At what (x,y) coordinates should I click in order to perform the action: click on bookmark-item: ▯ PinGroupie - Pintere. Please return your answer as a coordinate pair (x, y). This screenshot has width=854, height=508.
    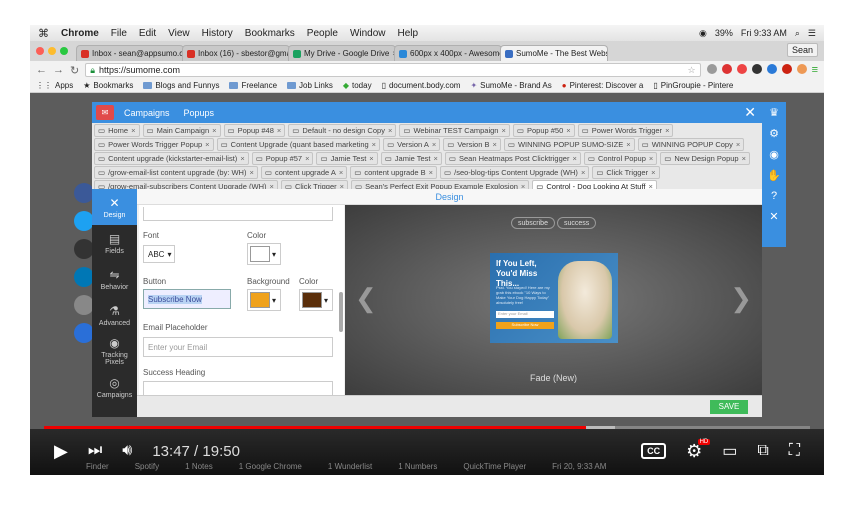
    Looking at the image, I should click on (693, 85).